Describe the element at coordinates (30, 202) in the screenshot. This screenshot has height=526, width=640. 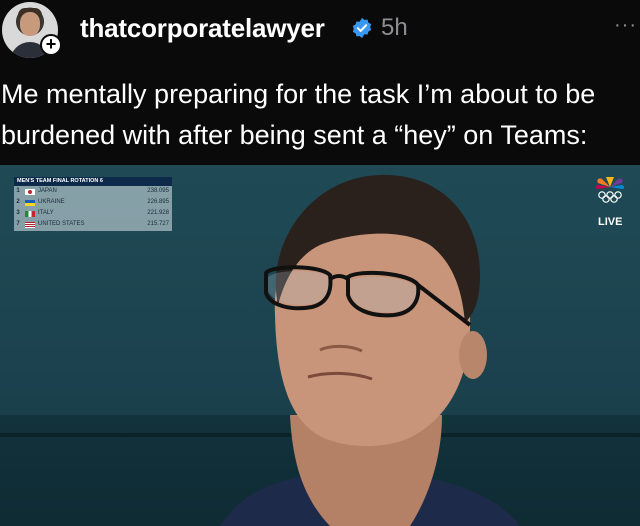
I see `ukraine-flag-icon` at that location.